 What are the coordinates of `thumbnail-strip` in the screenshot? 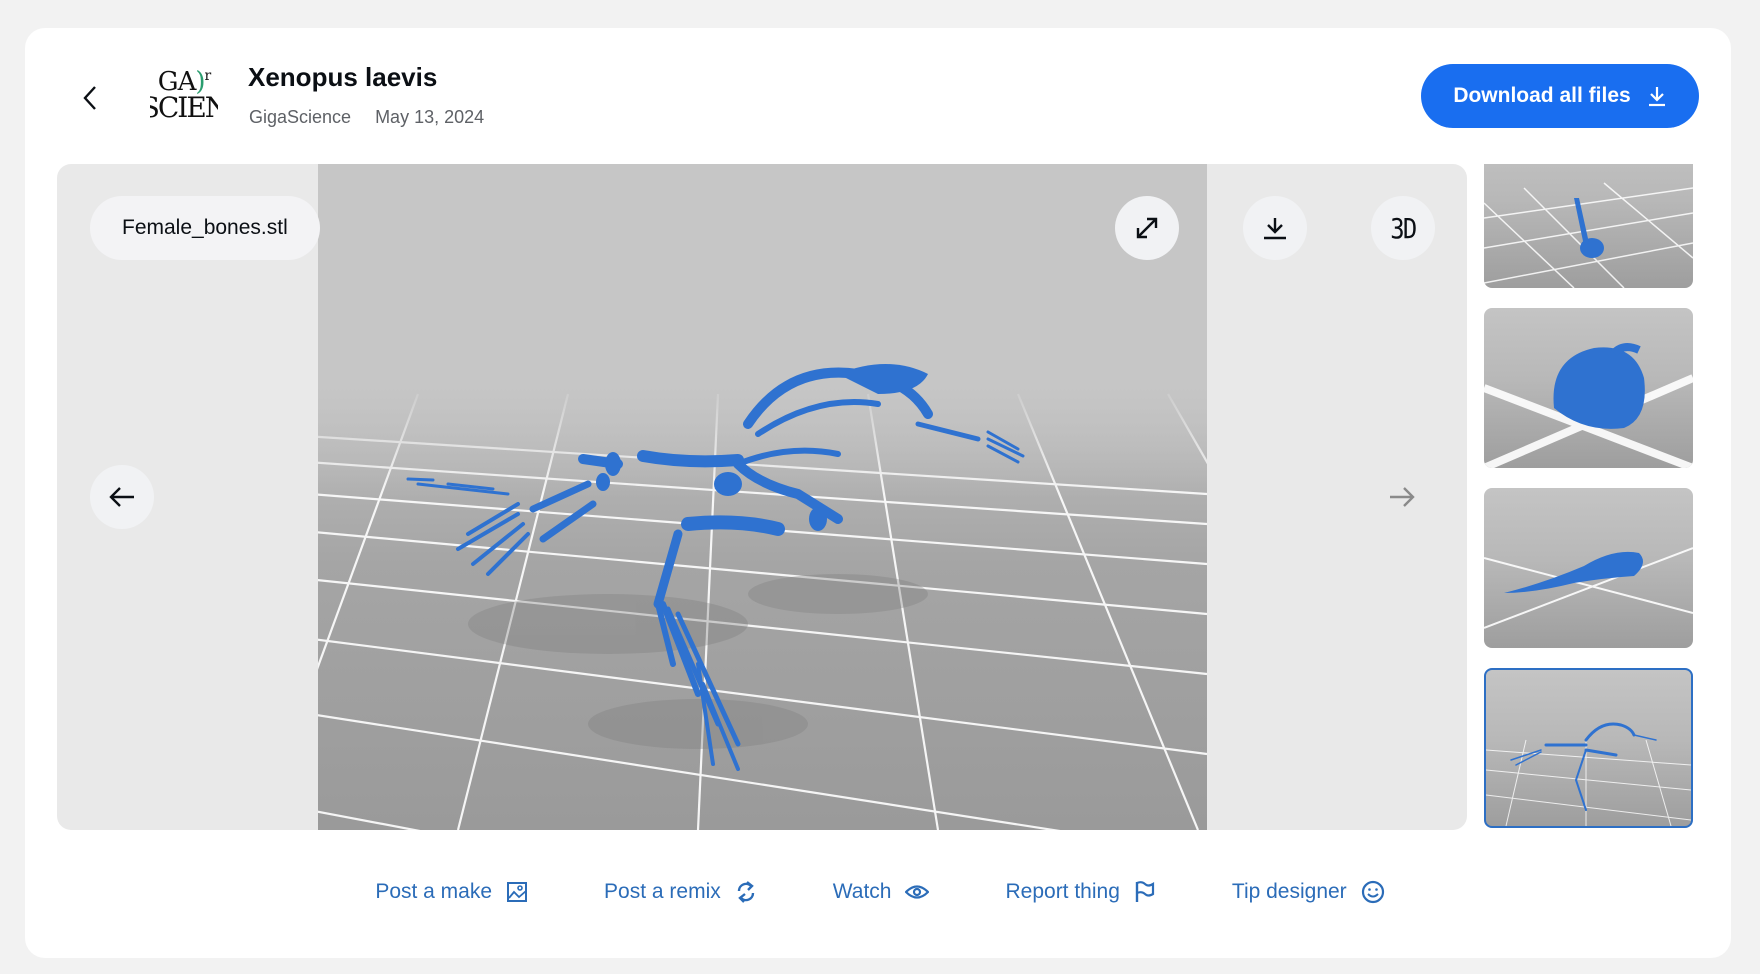 It's located at (1589, 497).